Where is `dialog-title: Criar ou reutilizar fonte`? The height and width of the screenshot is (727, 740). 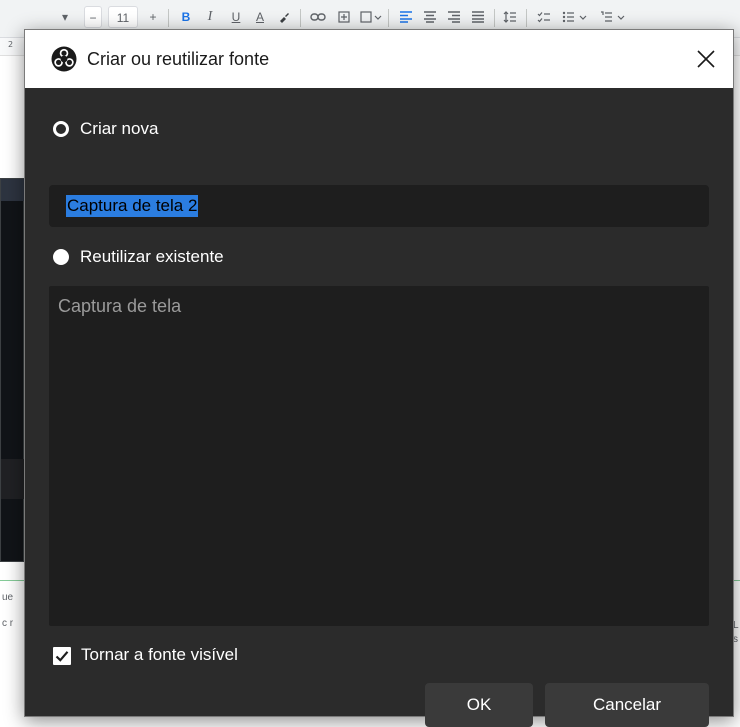 dialog-title: Criar ou reutilizar fonte is located at coordinates (178, 59).